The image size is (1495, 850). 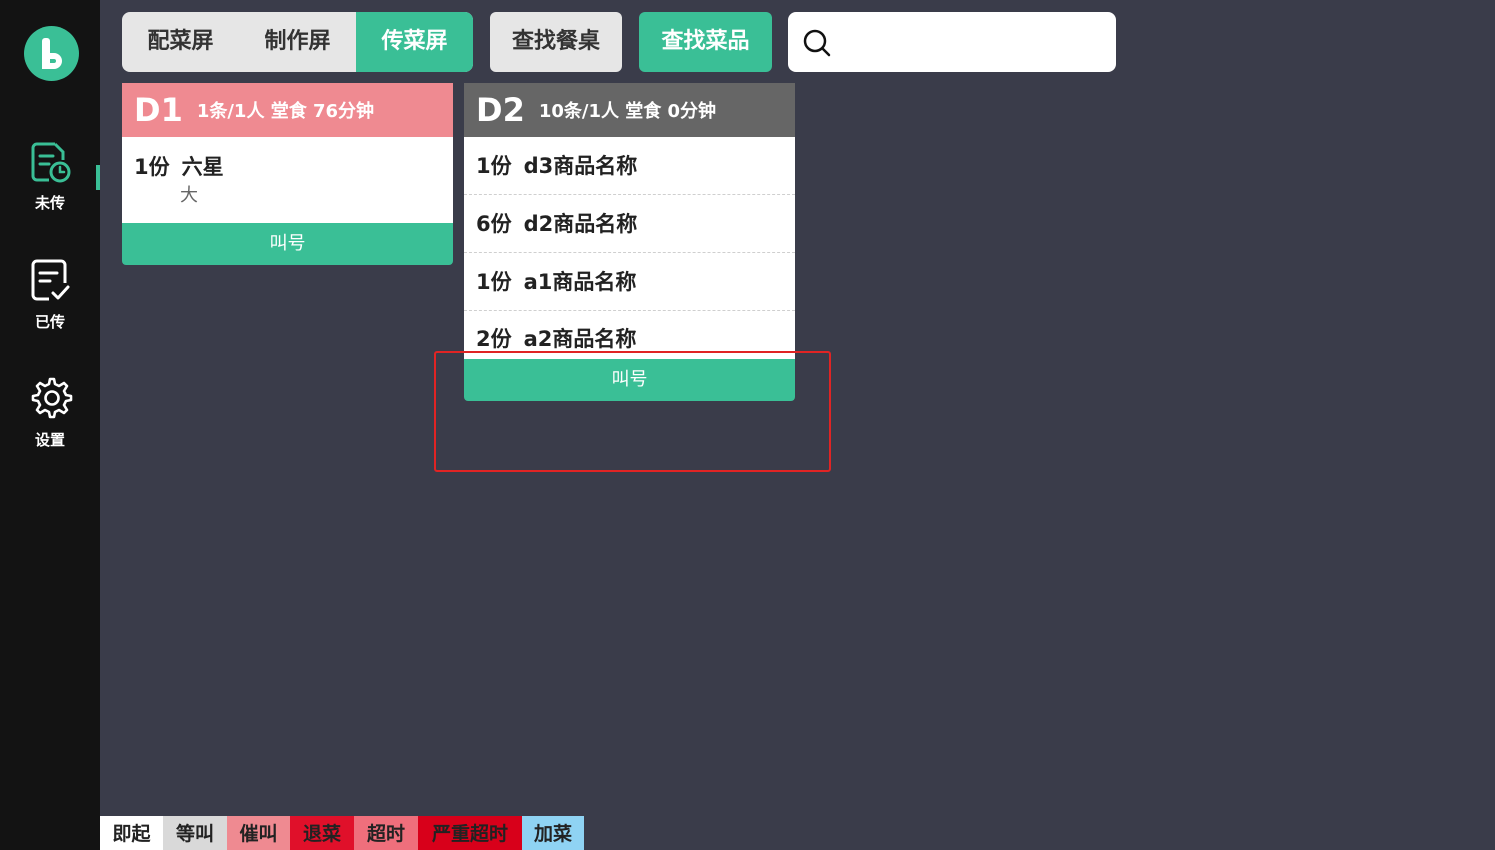 What do you see at coordinates (494, 339) in the screenshot?
I see `item-qty: 2份` at bounding box center [494, 339].